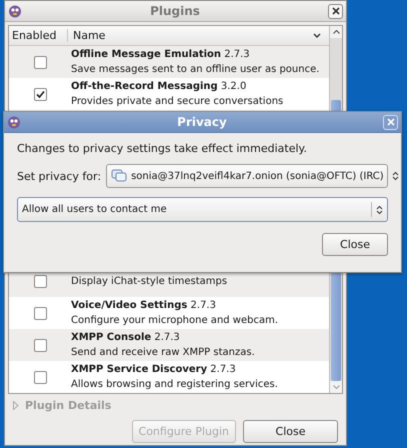  I want to click on plugin-description: Allows browsing and registering services., so click(174, 385).